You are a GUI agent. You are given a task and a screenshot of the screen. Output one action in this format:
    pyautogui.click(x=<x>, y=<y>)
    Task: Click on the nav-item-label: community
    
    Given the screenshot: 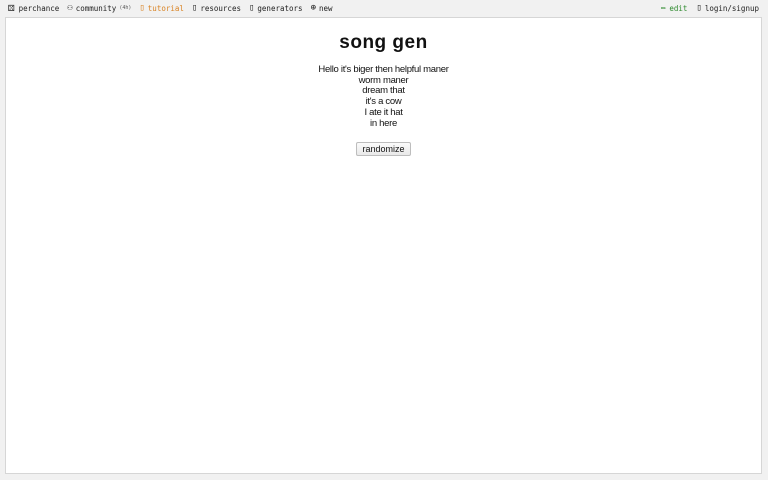 What is the action you would take?
    pyautogui.click(x=96, y=8)
    